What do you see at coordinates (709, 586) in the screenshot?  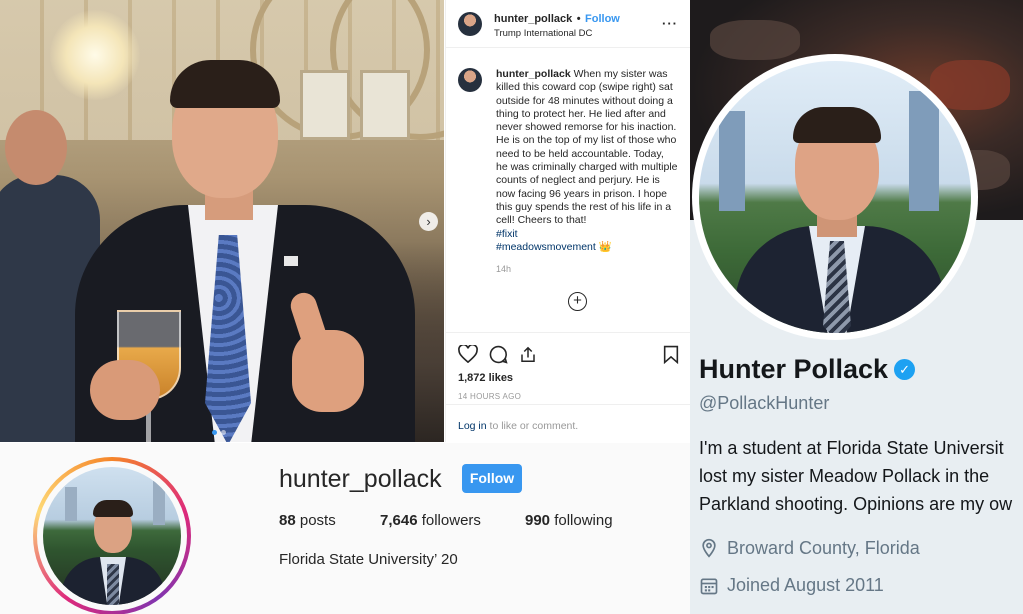 I see `calendar-icon` at bounding box center [709, 586].